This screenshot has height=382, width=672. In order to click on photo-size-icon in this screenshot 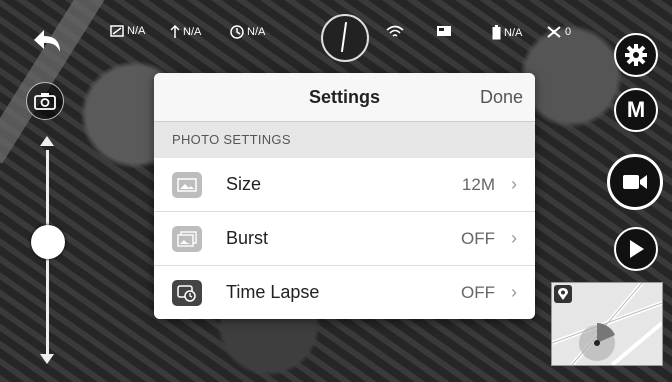, I will do `click(187, 184)`.